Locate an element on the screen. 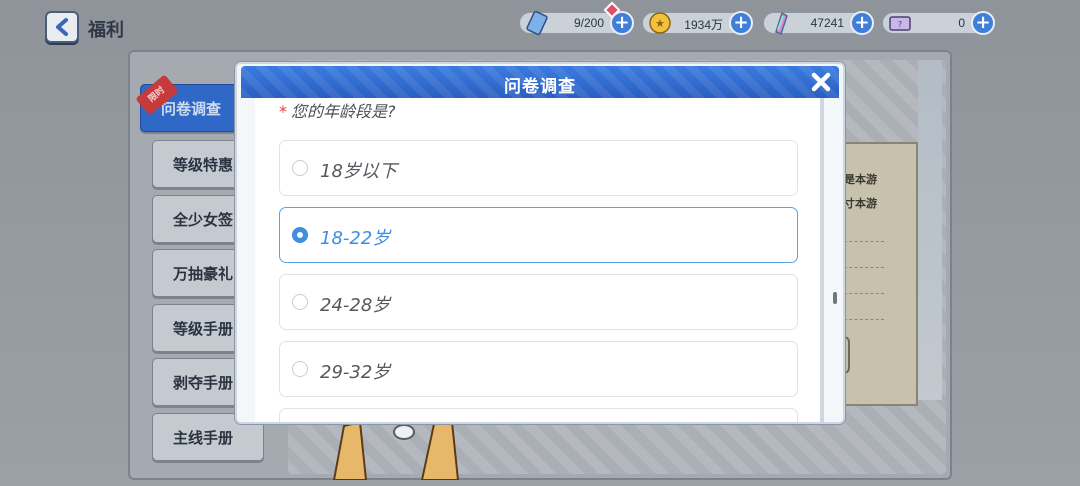 Image resolution: width=1080 pixels, height=486 pixels. question-text: 您的年龄段是? is located at coordinates (343, 111).